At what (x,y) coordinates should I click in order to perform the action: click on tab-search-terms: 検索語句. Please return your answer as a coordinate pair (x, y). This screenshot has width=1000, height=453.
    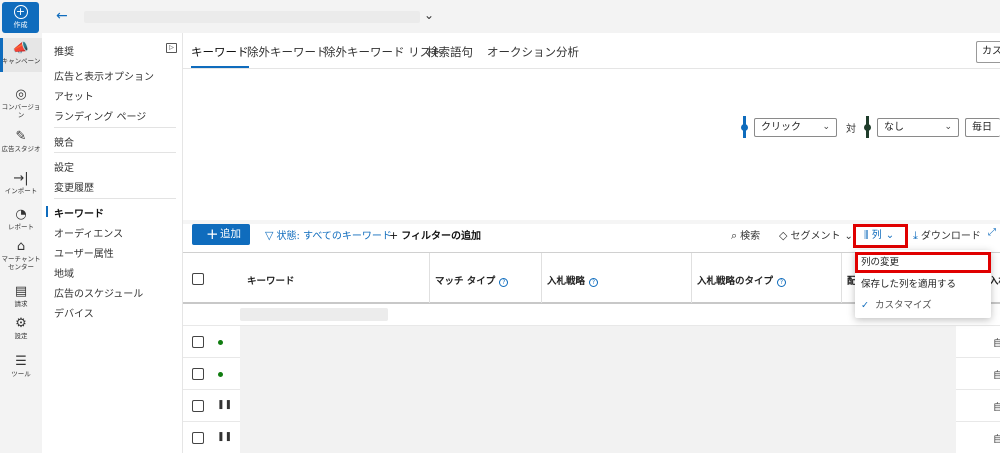
    Looking at the image, I should click on (450, 52).